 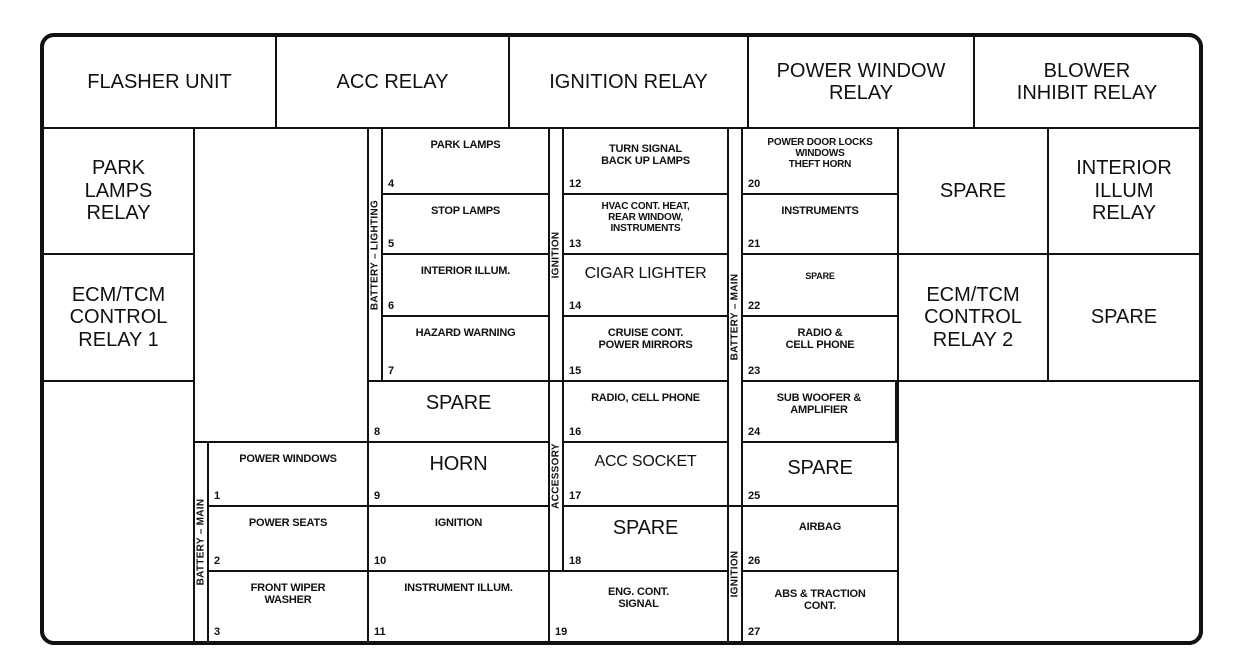 I want to click on fuse-7: HAZARD WARNING 7, so click(x=465, y=348).